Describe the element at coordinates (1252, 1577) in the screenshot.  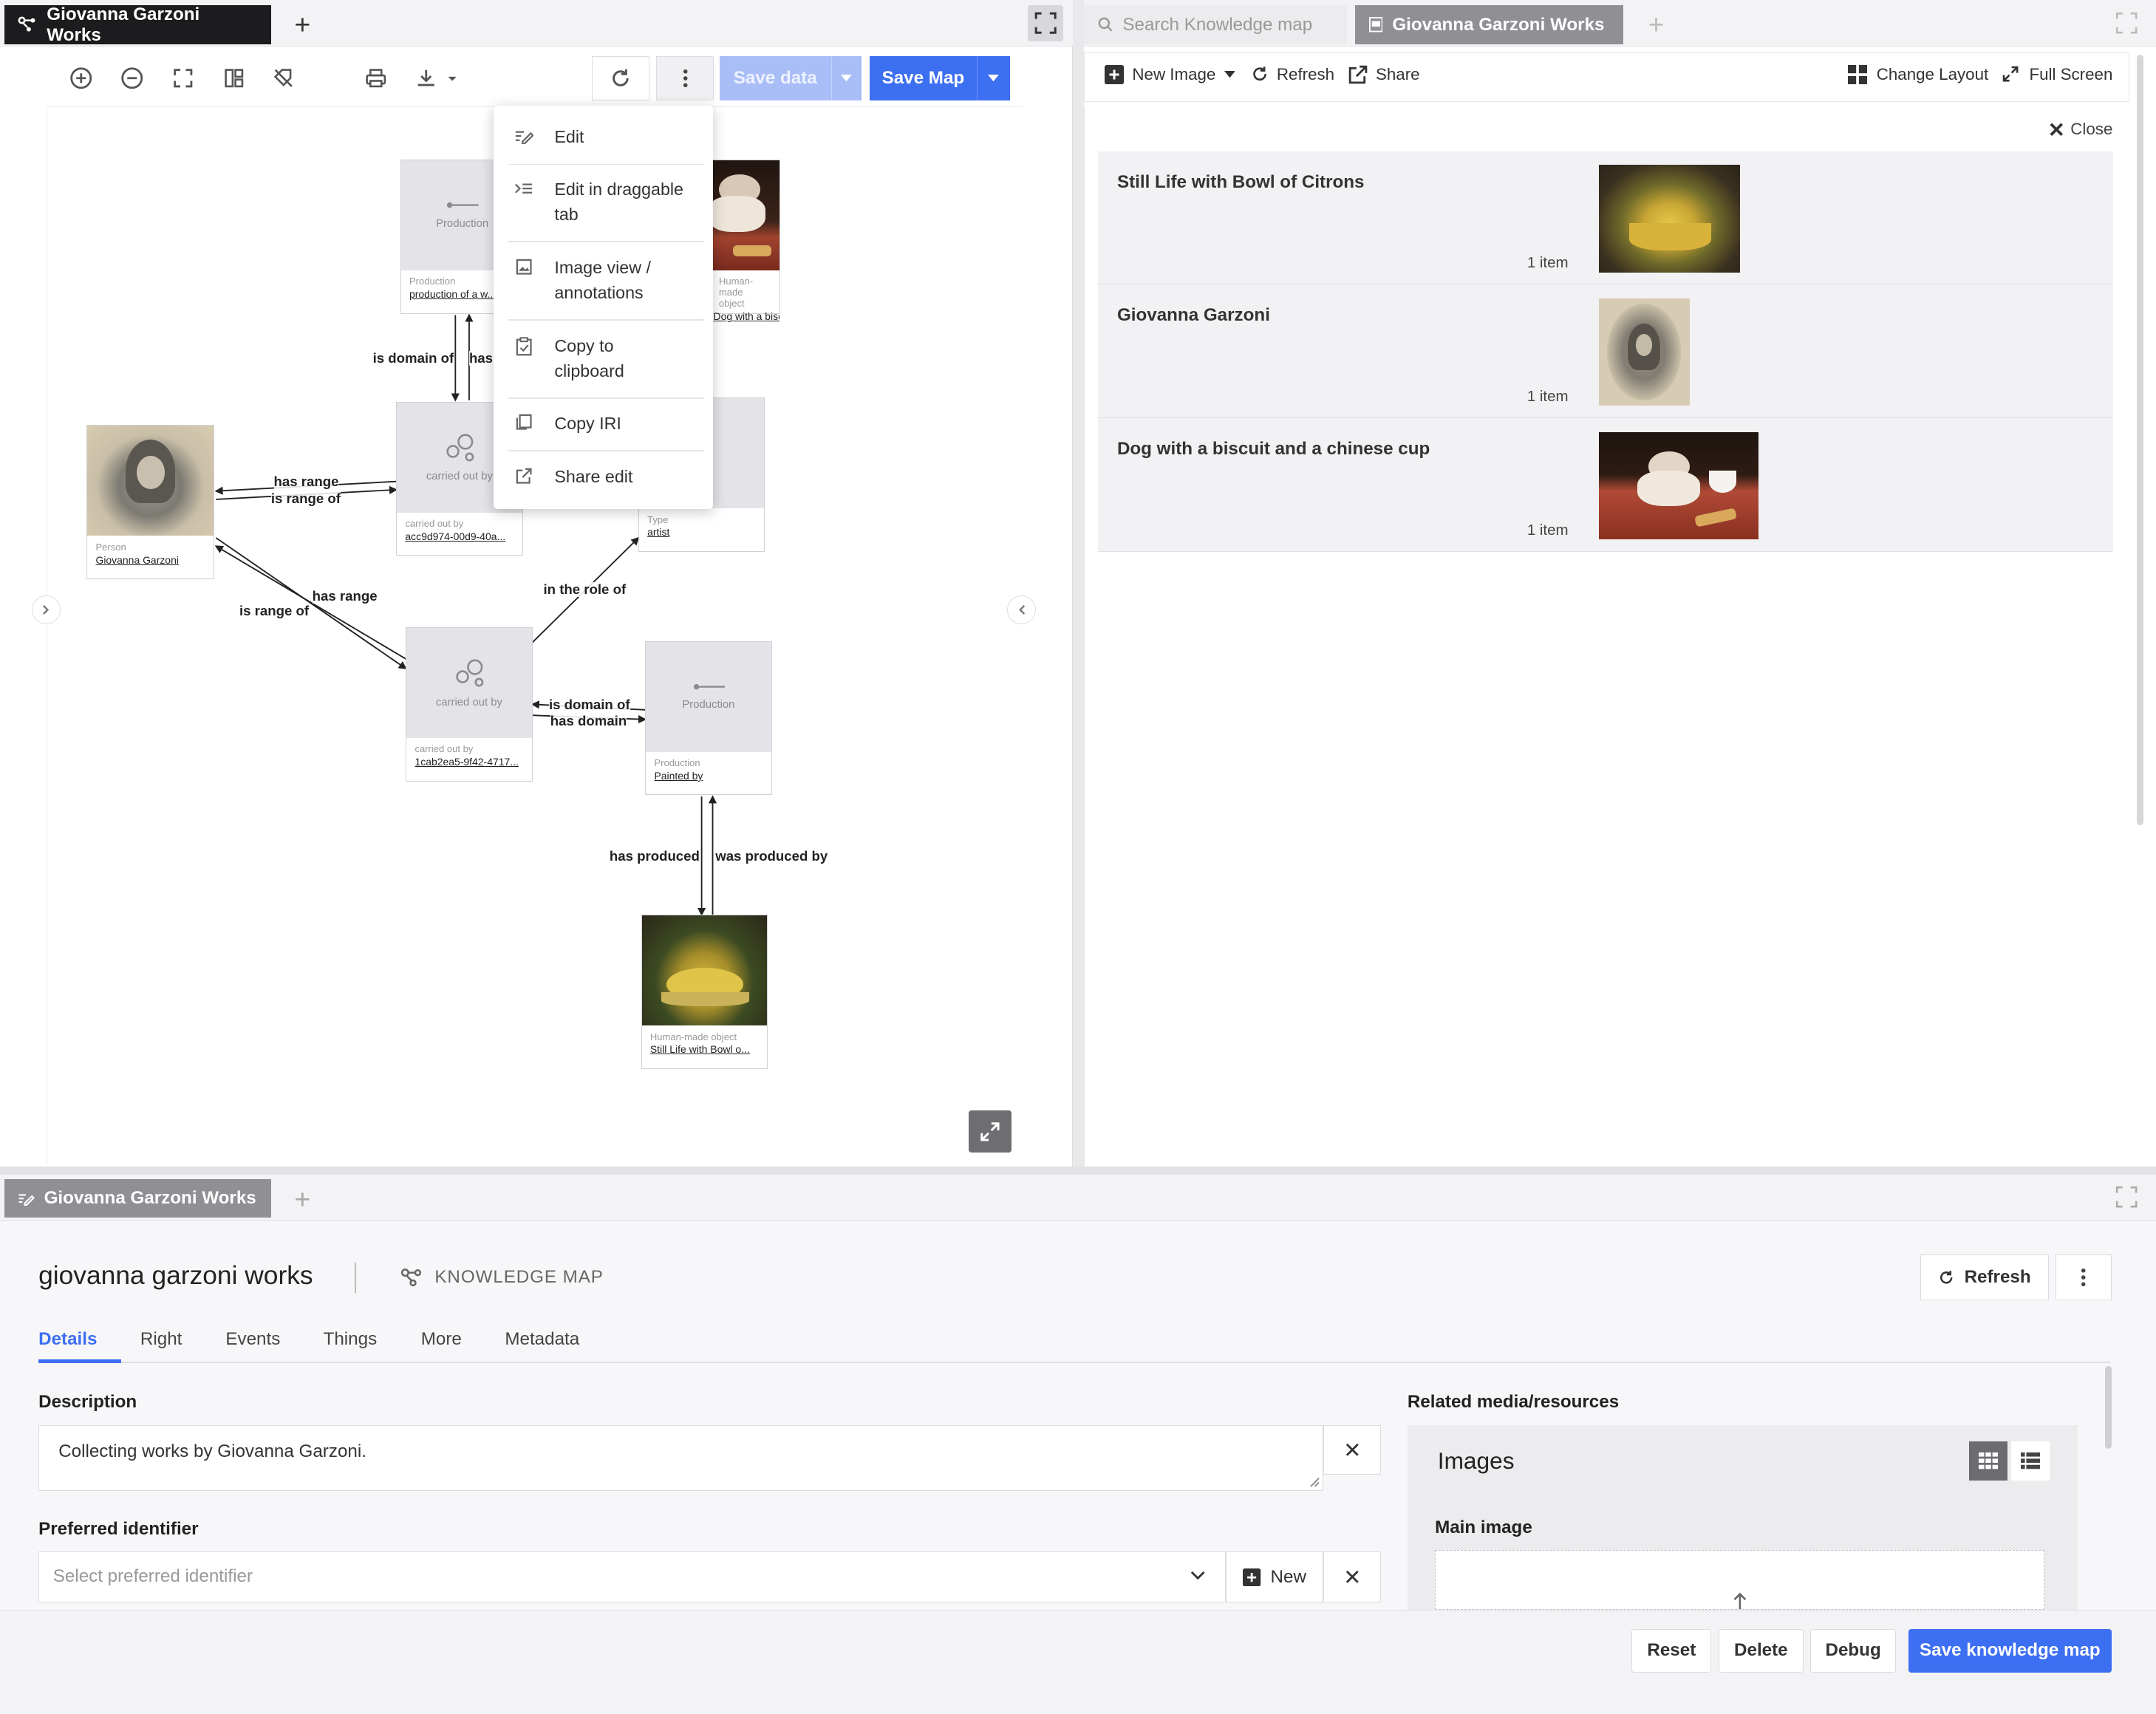
I see `add-square-icon` at that location.